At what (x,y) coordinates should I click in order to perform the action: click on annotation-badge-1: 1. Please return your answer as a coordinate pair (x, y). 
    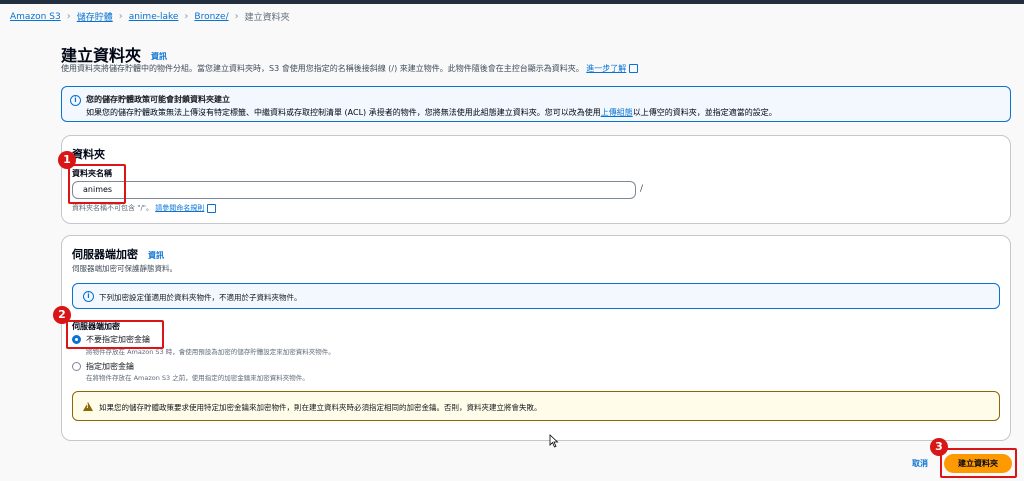
    Looking at the image, I should click on (67, 160).